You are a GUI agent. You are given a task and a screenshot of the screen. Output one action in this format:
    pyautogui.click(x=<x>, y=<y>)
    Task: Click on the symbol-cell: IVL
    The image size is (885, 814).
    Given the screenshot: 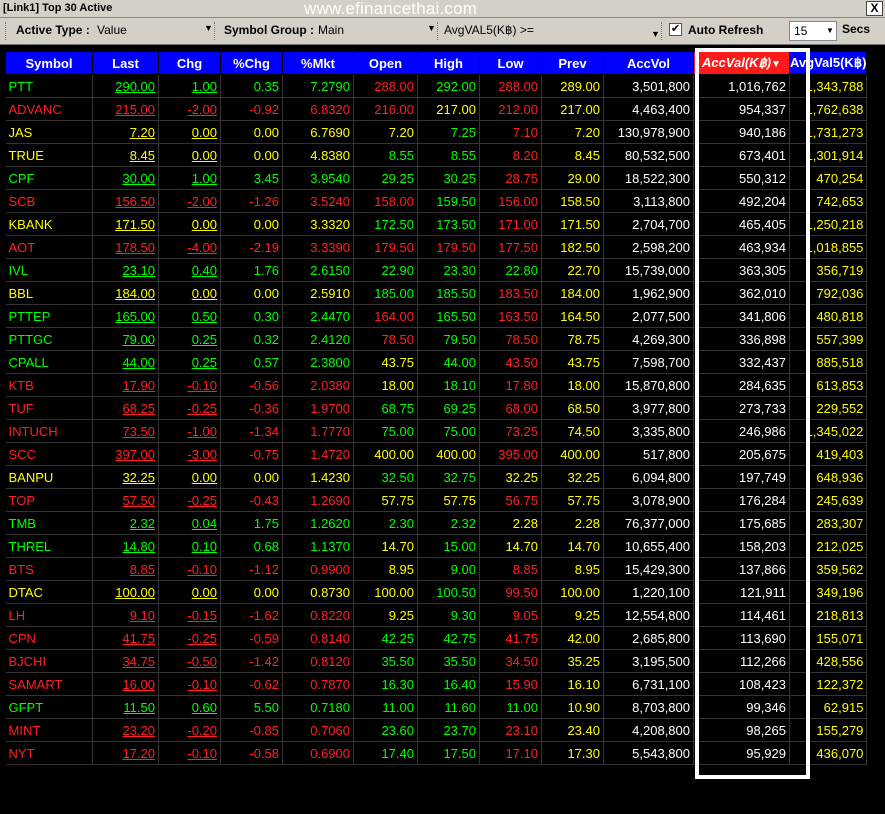 What is the action you would take?
    pyautogui.click(x=49, y=270)
    